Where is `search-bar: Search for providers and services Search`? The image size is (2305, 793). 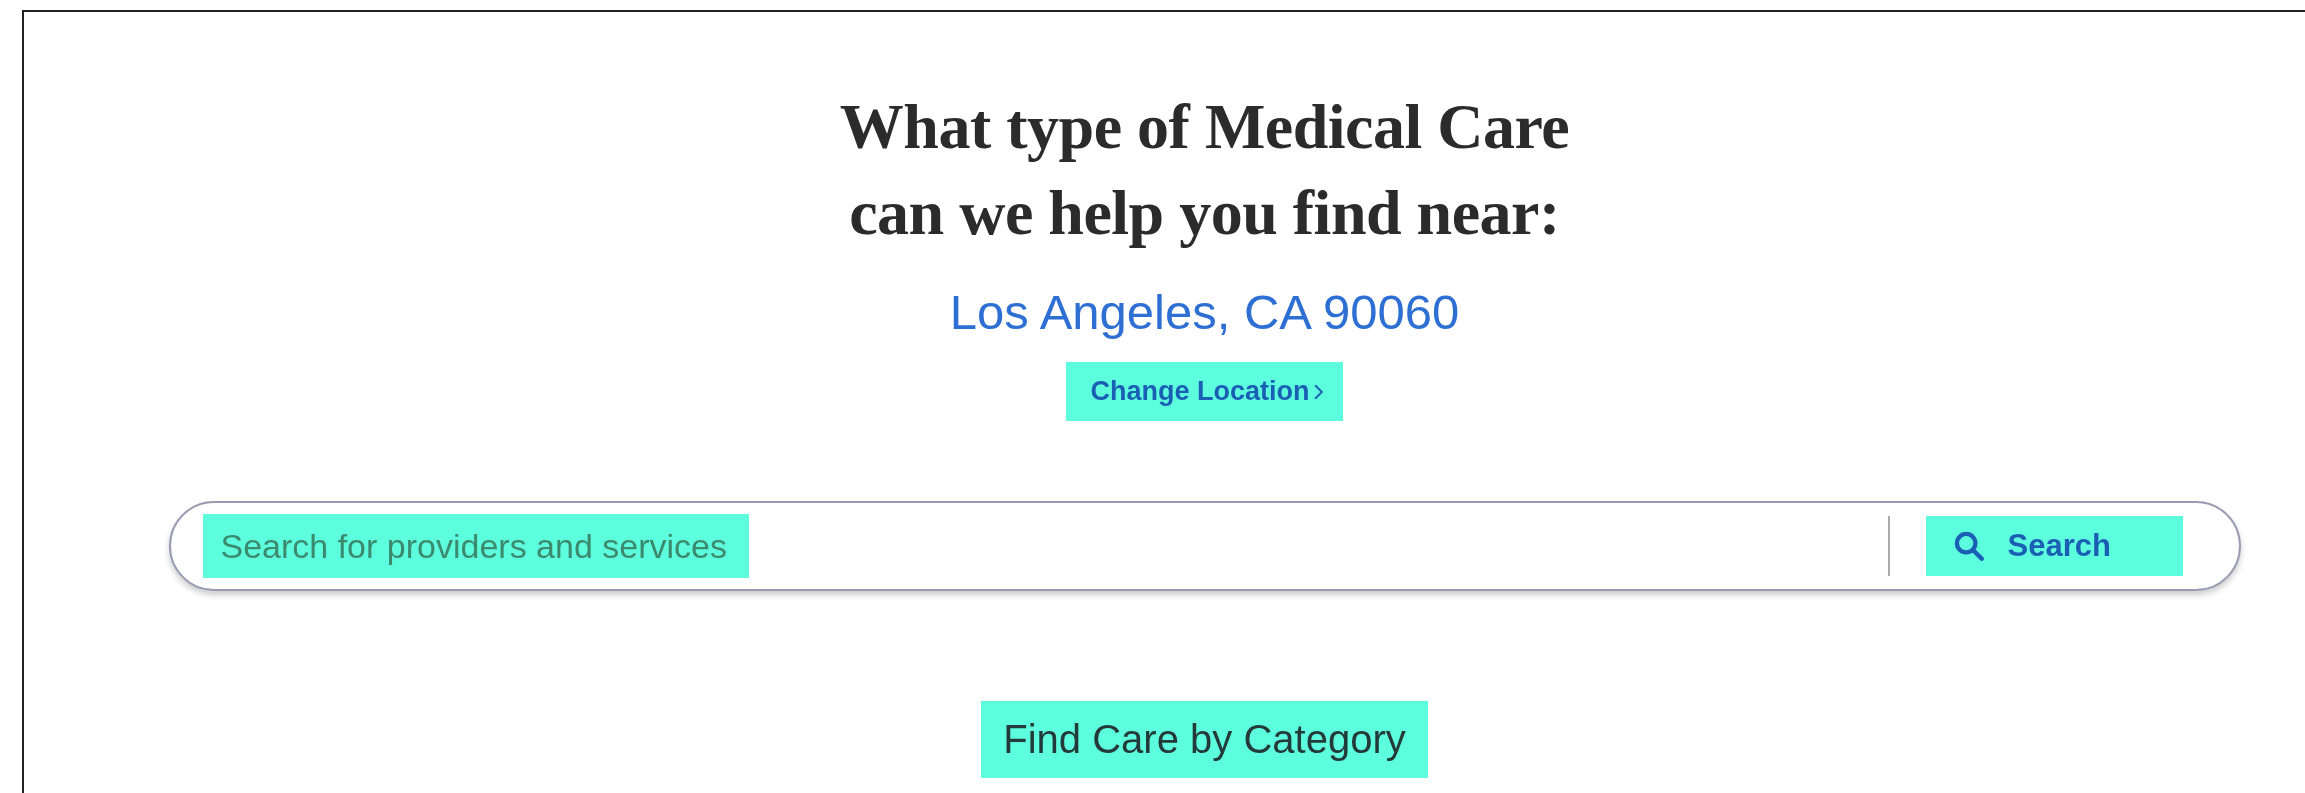
search-bar: Search for providers and services Search is located at coordinates (1204, 546).